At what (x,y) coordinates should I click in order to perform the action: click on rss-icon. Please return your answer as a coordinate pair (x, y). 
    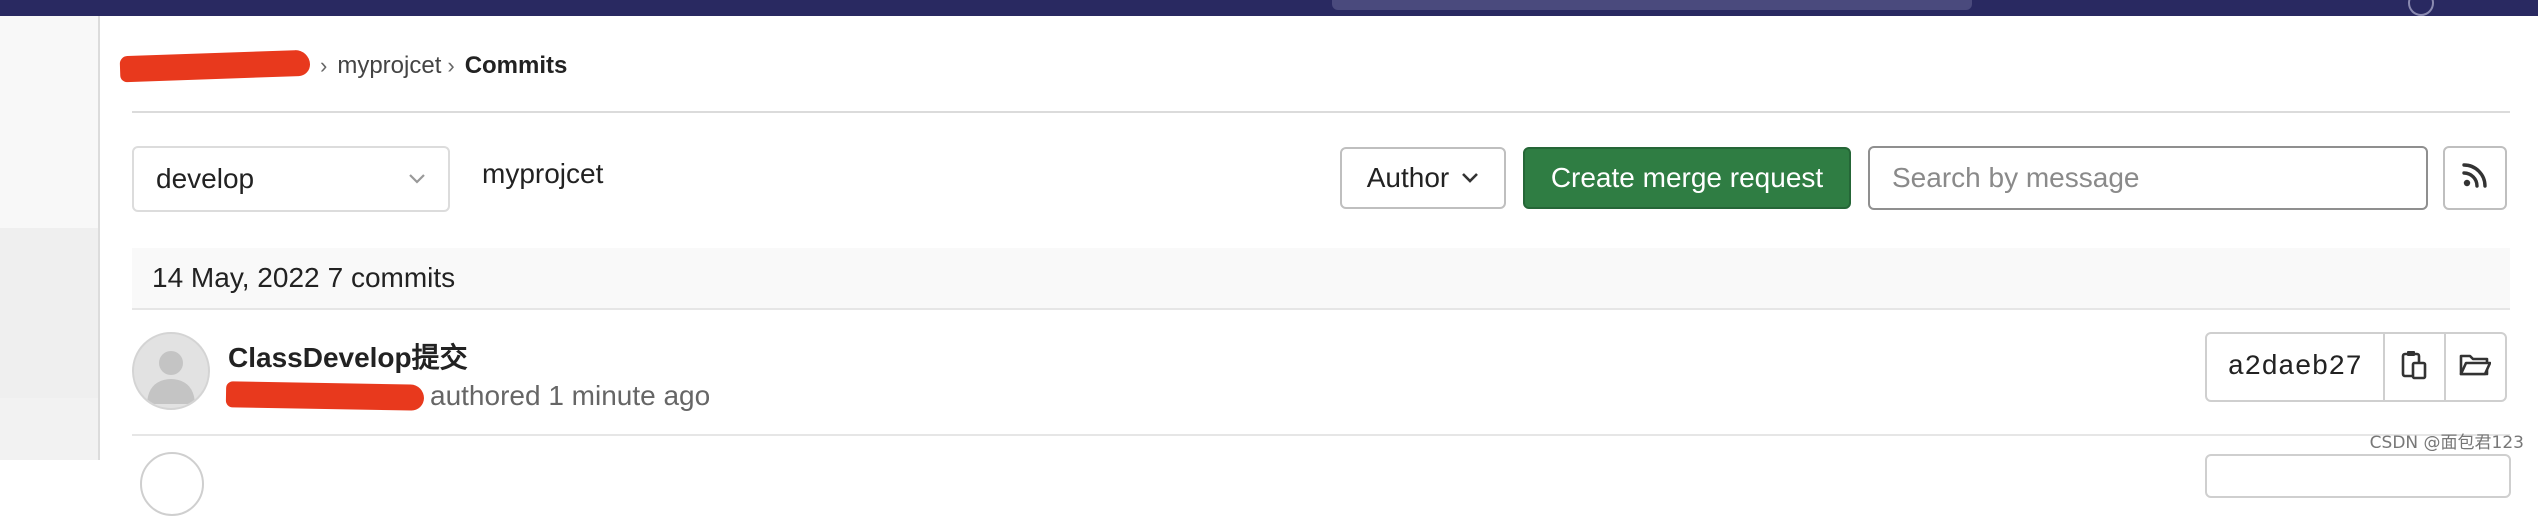
    Looking at the image, I should click on (2475, 178).